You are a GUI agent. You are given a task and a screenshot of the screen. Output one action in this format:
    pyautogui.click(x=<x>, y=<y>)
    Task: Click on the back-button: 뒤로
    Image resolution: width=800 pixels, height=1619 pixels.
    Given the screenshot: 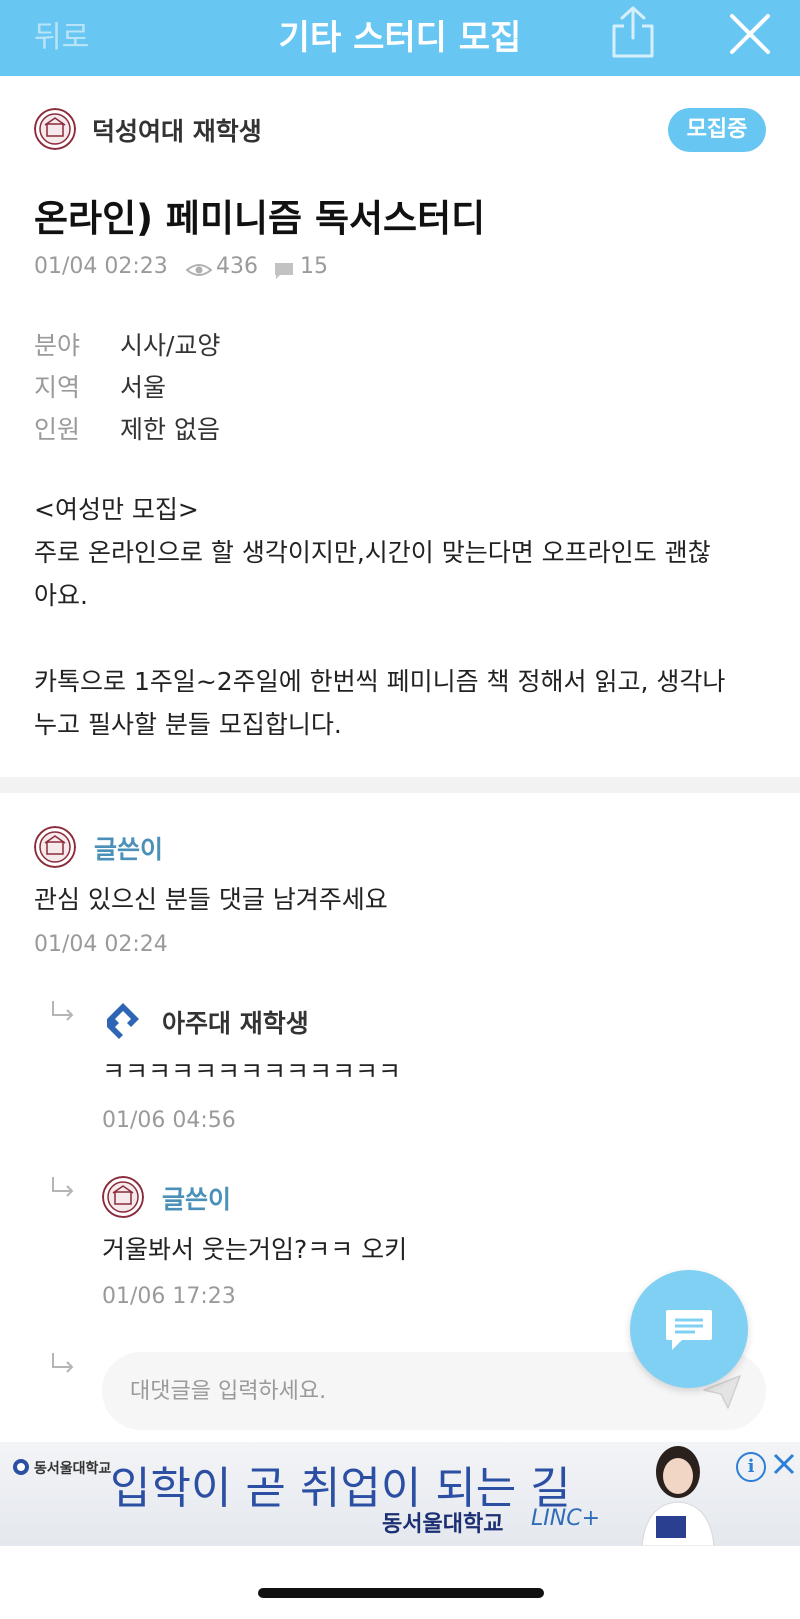 What is the action you would take?
    pyautogui.click(x=61, y=34)
    